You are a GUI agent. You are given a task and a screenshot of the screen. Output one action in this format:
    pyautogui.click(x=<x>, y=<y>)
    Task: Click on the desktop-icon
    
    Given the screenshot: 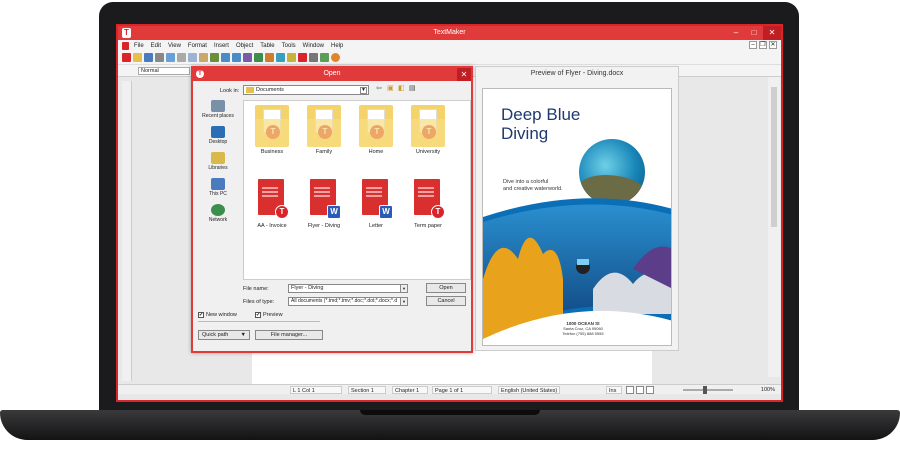 What is the action you would take?
    pyautogui.click(x=218, y=132)
    